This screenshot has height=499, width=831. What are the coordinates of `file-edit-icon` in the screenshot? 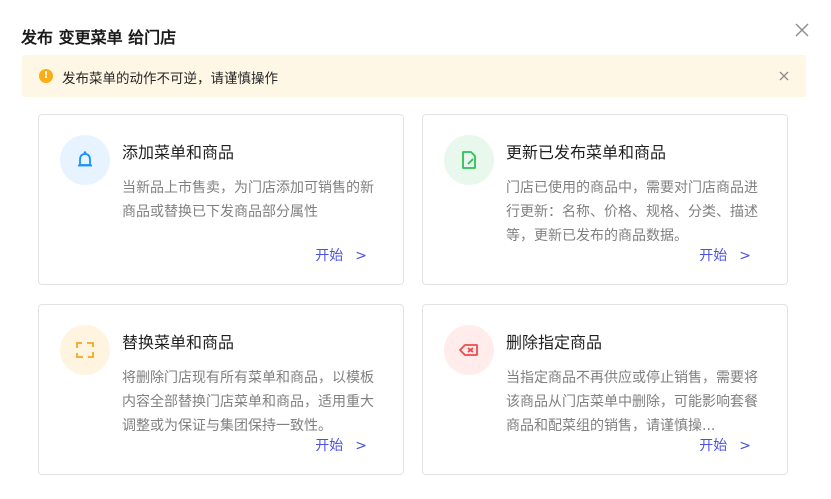 It's located at (469, 160).